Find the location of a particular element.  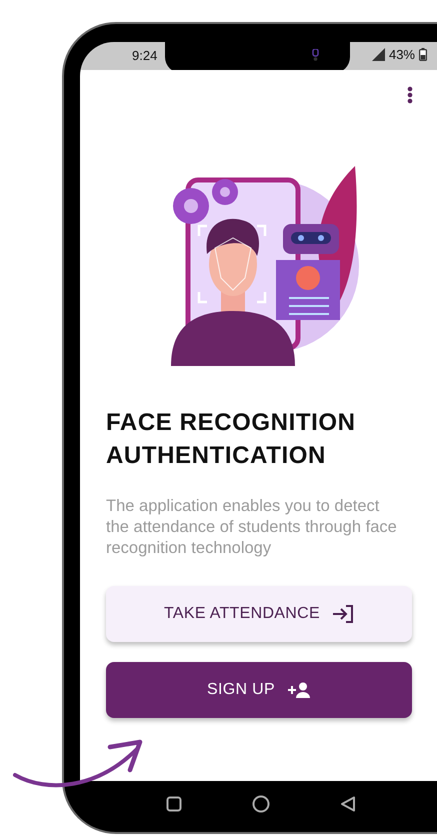

description-text: The application enables you to detect the attendance of students through face recognition technology is located at coordinates (252, 527).